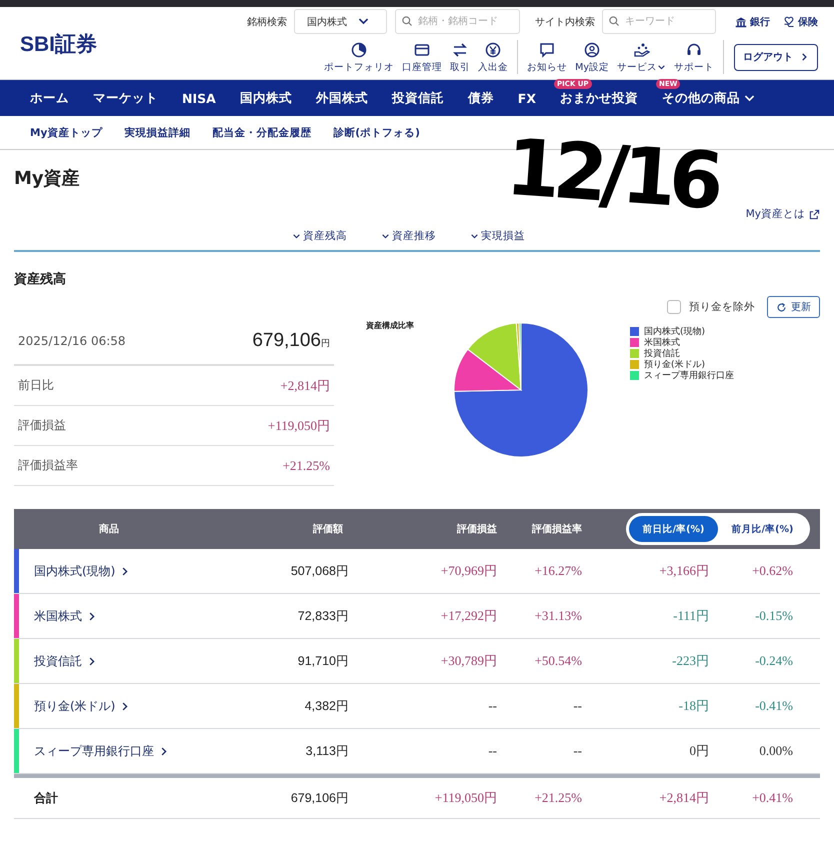  Describe the element at coordinates (556, 529) in the screenshot. I see `column-header: 評価損益率` at that location.